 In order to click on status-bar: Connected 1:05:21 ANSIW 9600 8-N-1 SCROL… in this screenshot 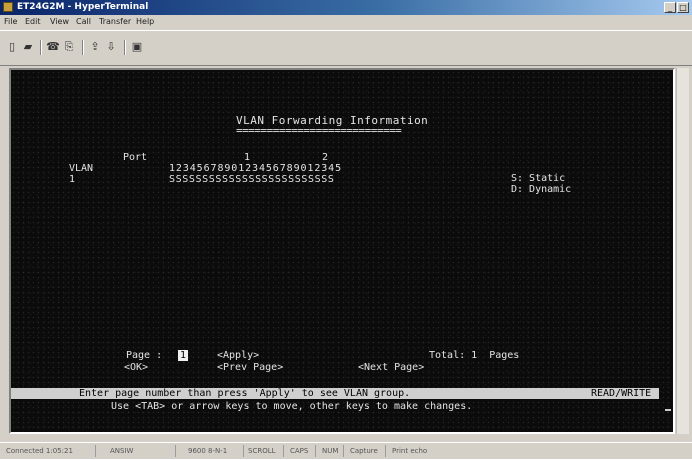, I will do `click(346, 451)`.